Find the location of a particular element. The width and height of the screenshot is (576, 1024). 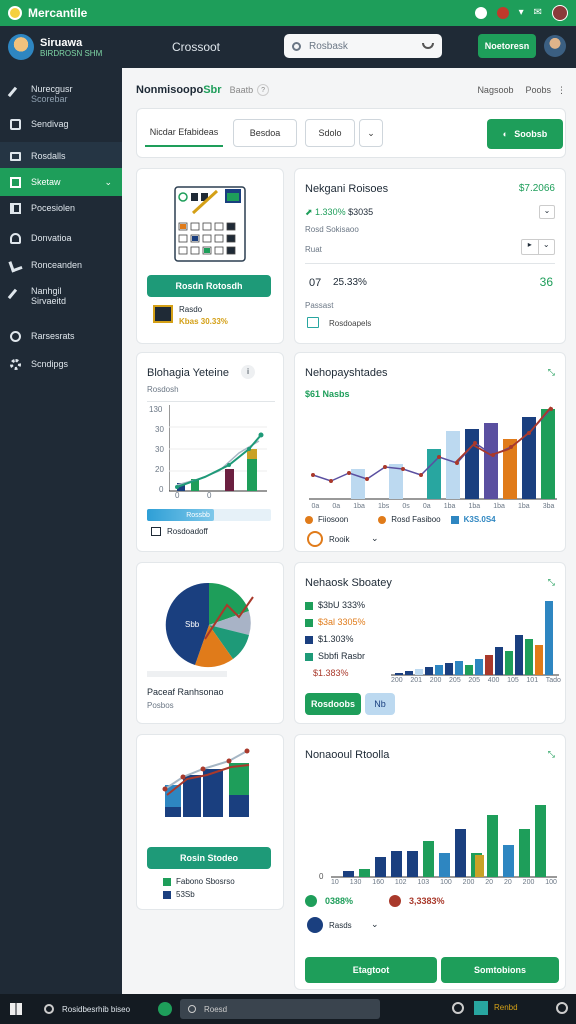

info-icon: i is located at coordinates (248, 372).